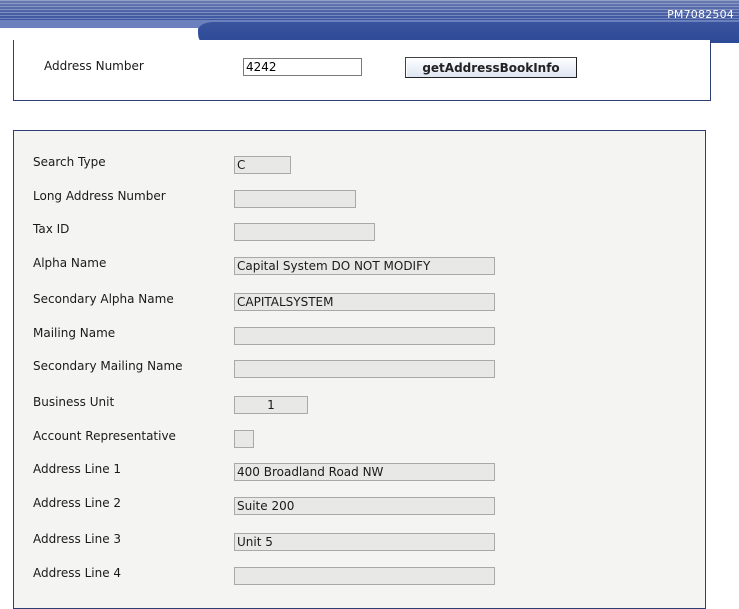 This screenshot has height=609, width=739. I want to click on search-type-field: C, so click(262, 165).